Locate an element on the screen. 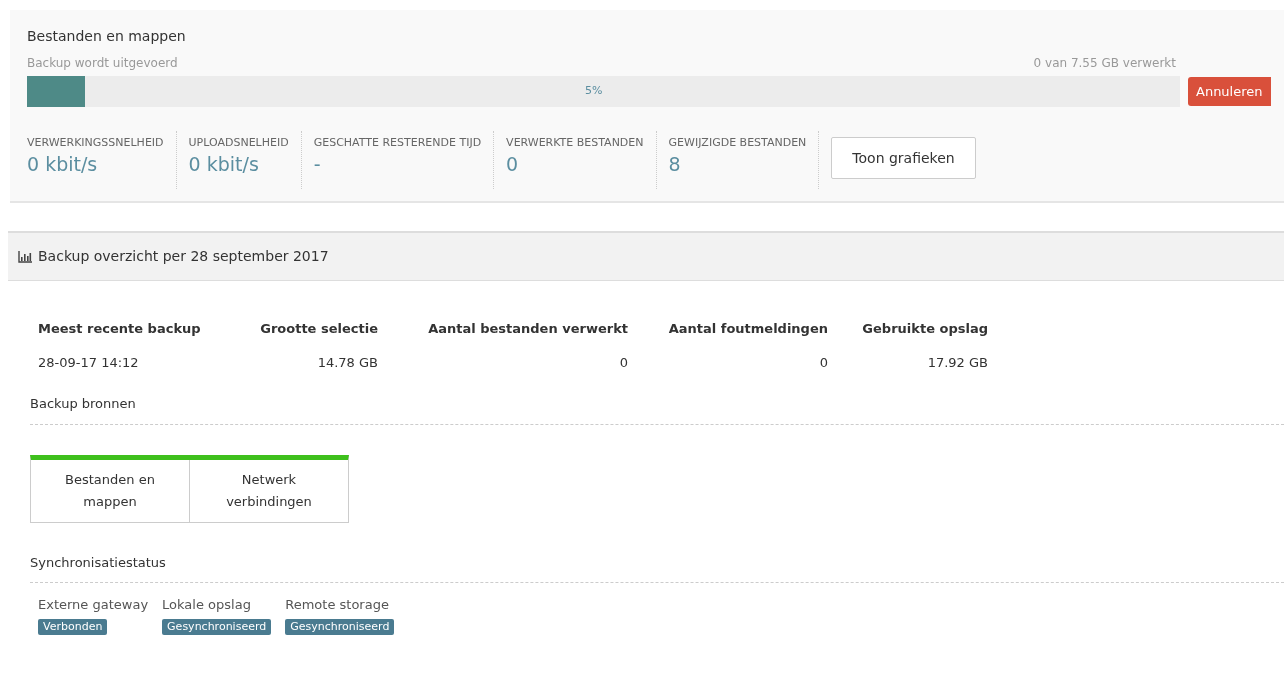  backup-status: Backup wordt uitgevoerd is located at coordinates (102, 63).